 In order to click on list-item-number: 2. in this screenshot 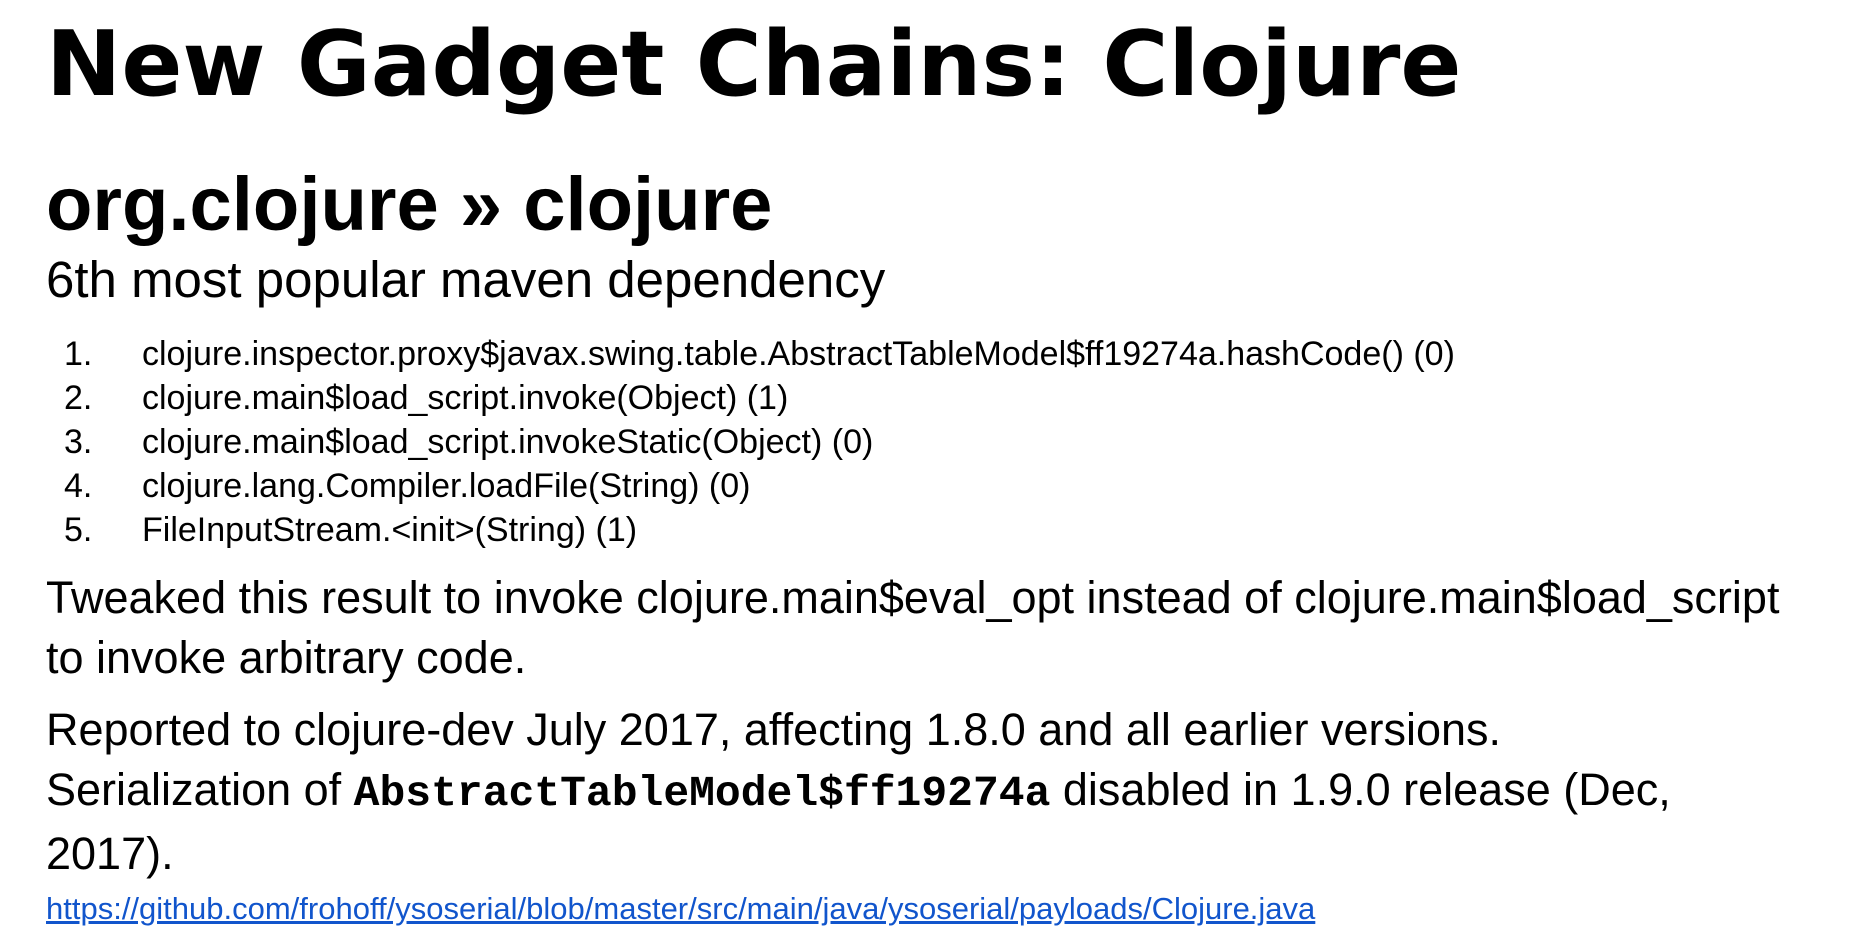, I will do `click(78, 398)`.